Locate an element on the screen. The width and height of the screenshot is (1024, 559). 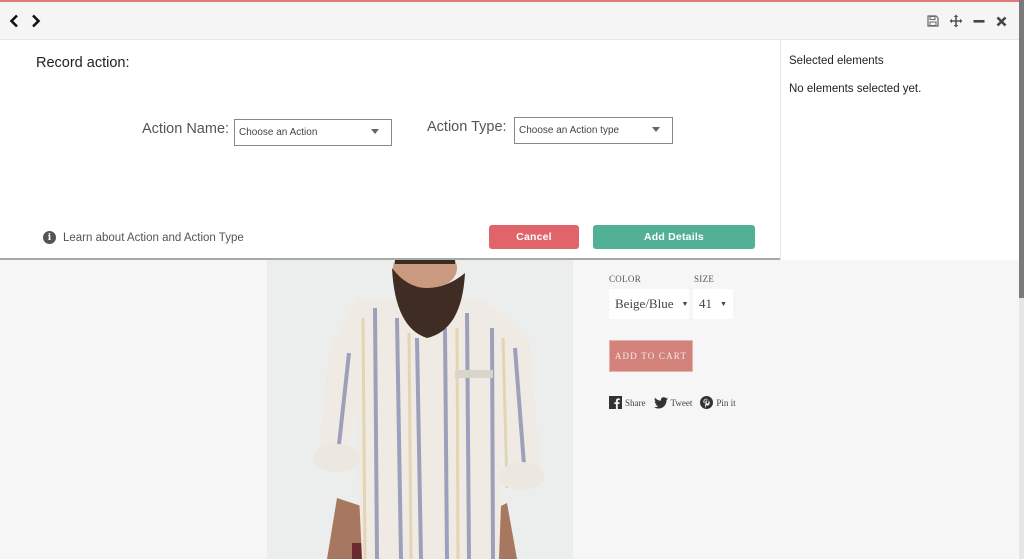
info-icon: i is located at coordinates (49, 237).